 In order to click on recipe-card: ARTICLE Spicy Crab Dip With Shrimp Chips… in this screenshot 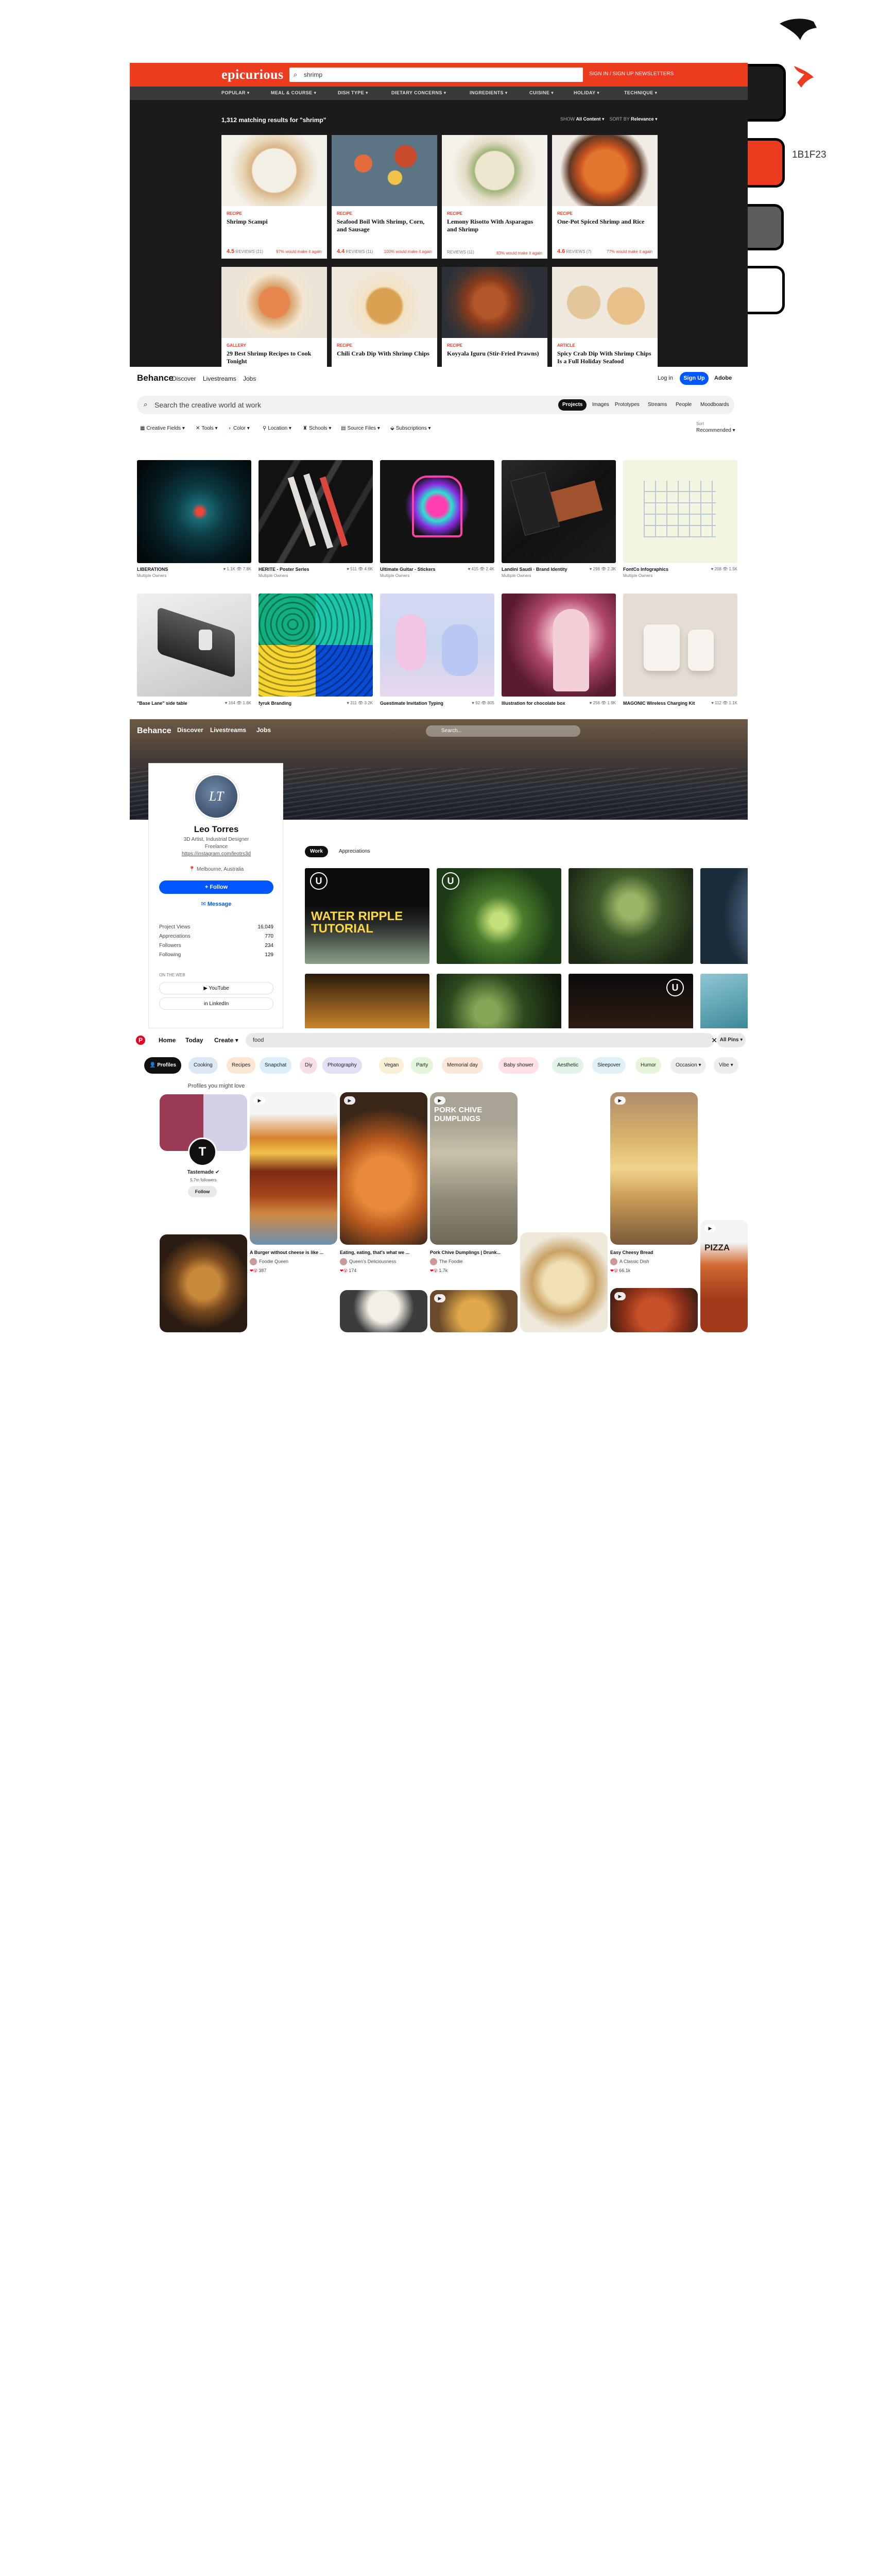, I will do `click(605, 317)`.